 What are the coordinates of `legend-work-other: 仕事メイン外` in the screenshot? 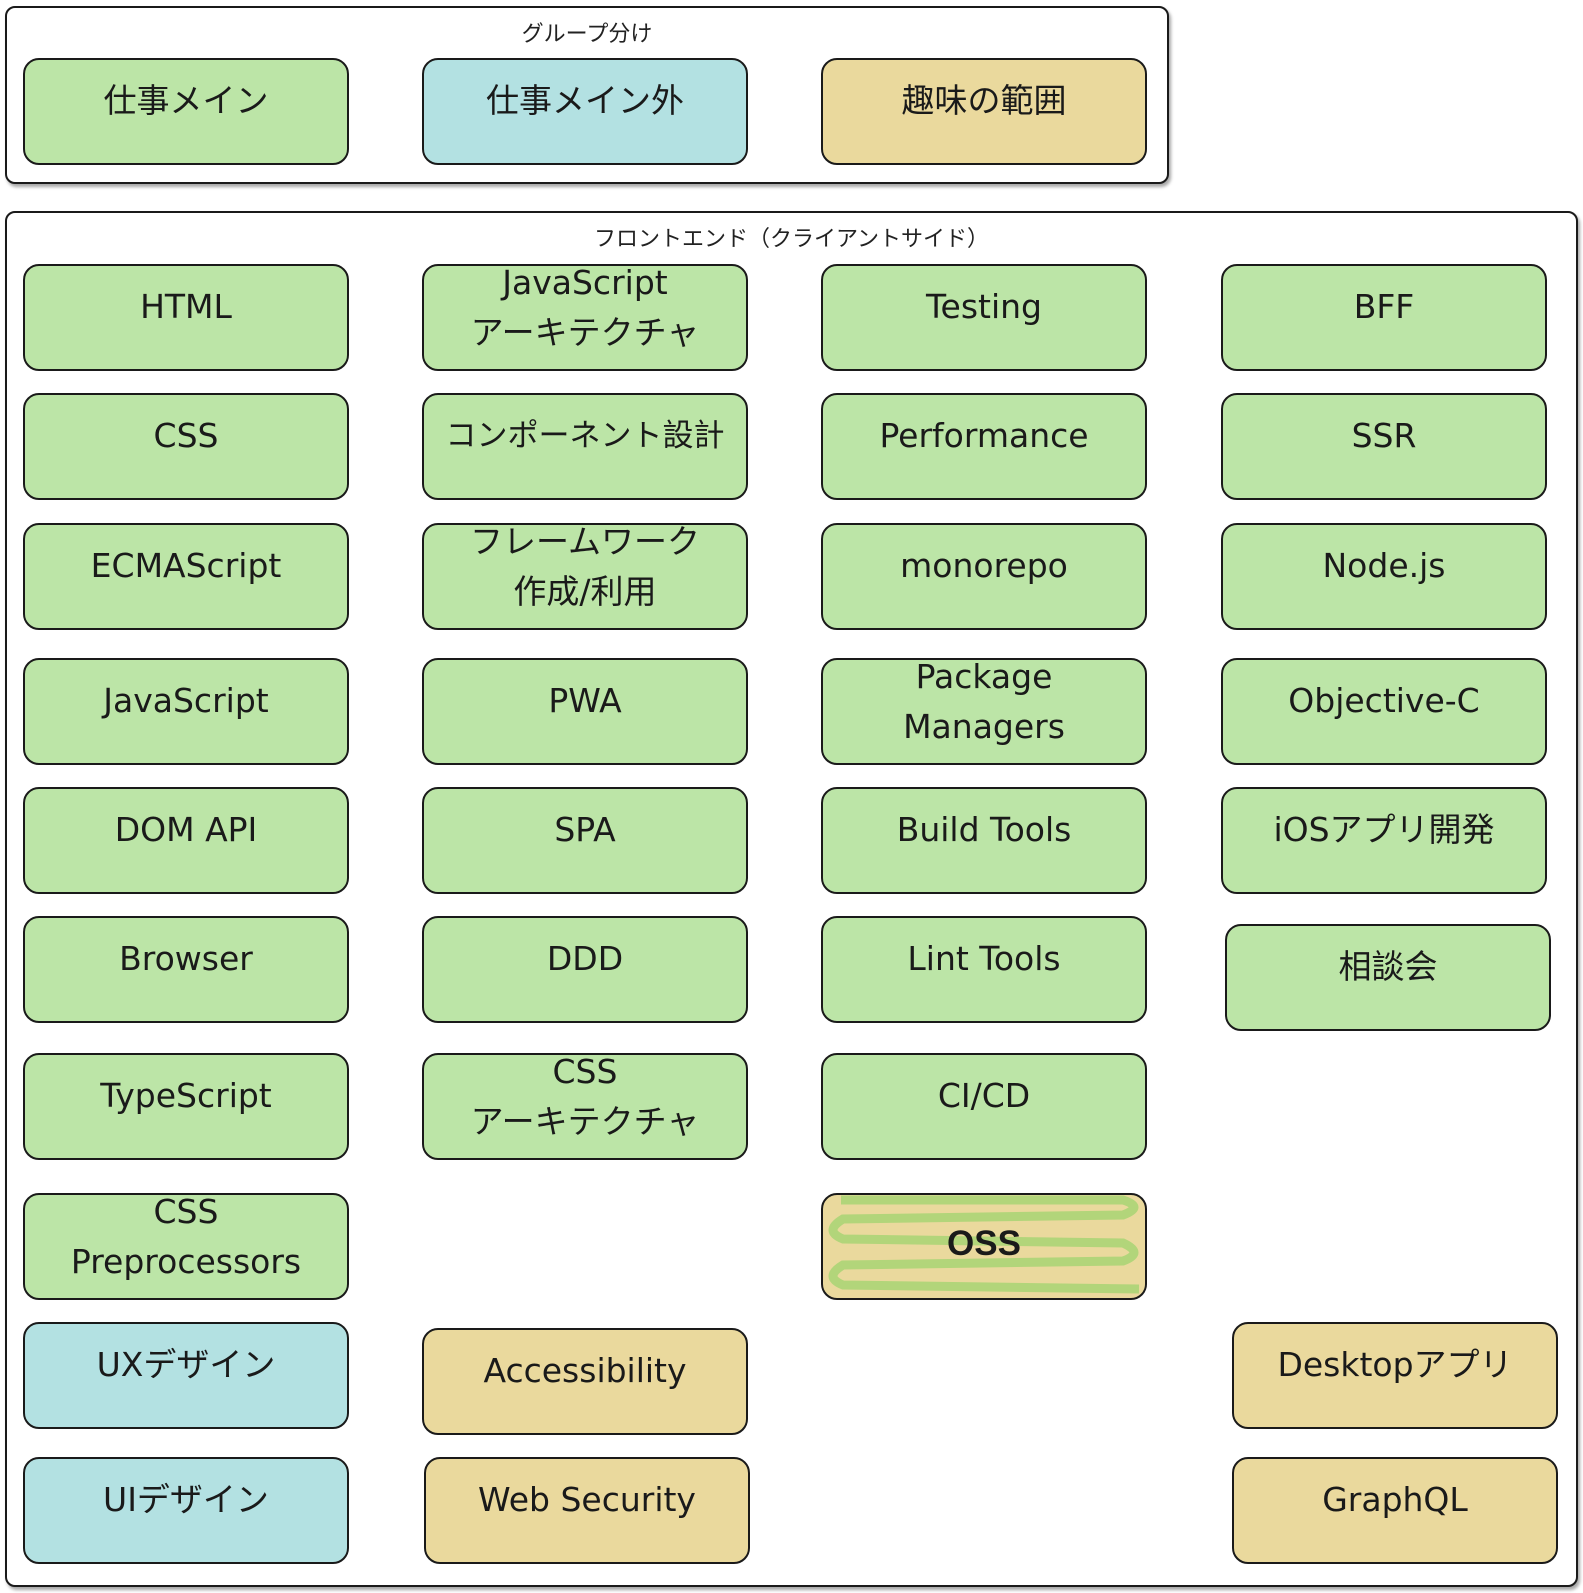 It's located at (585, 111).